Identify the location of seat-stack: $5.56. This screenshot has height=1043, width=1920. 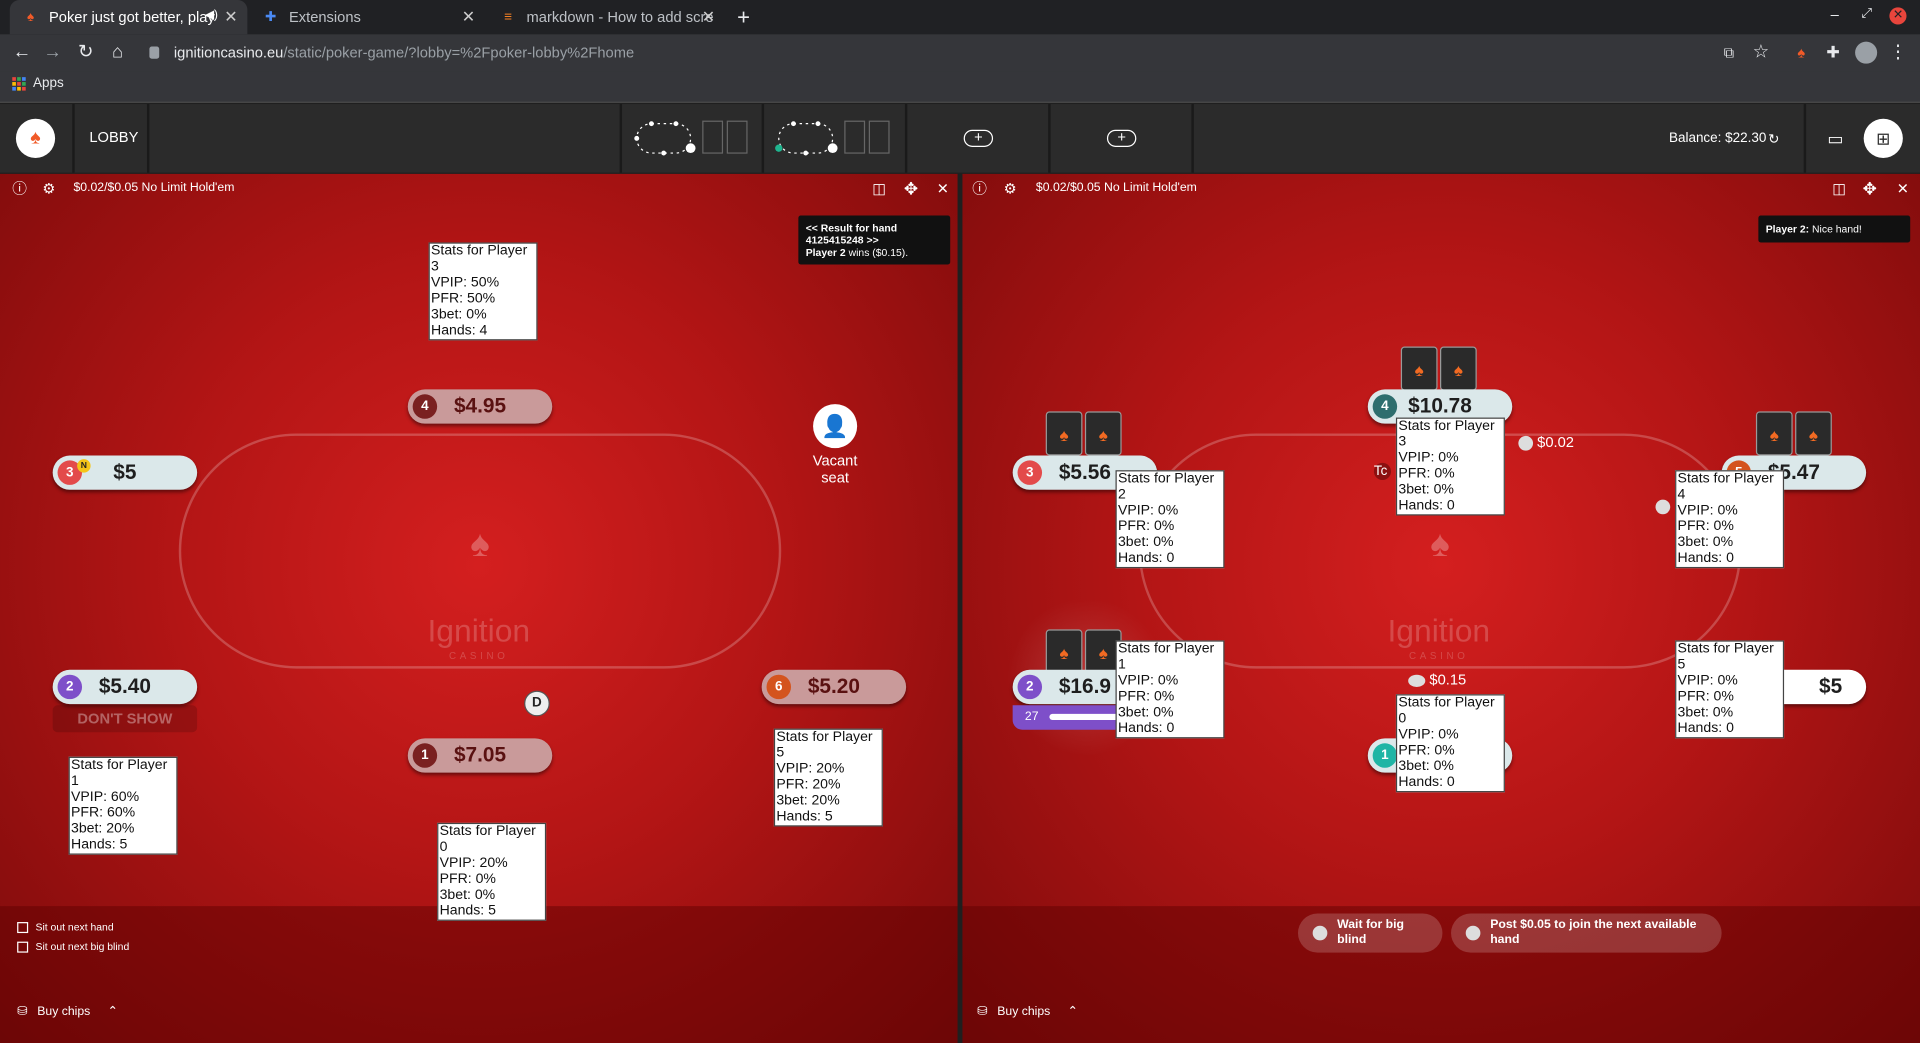
(1084, 472).